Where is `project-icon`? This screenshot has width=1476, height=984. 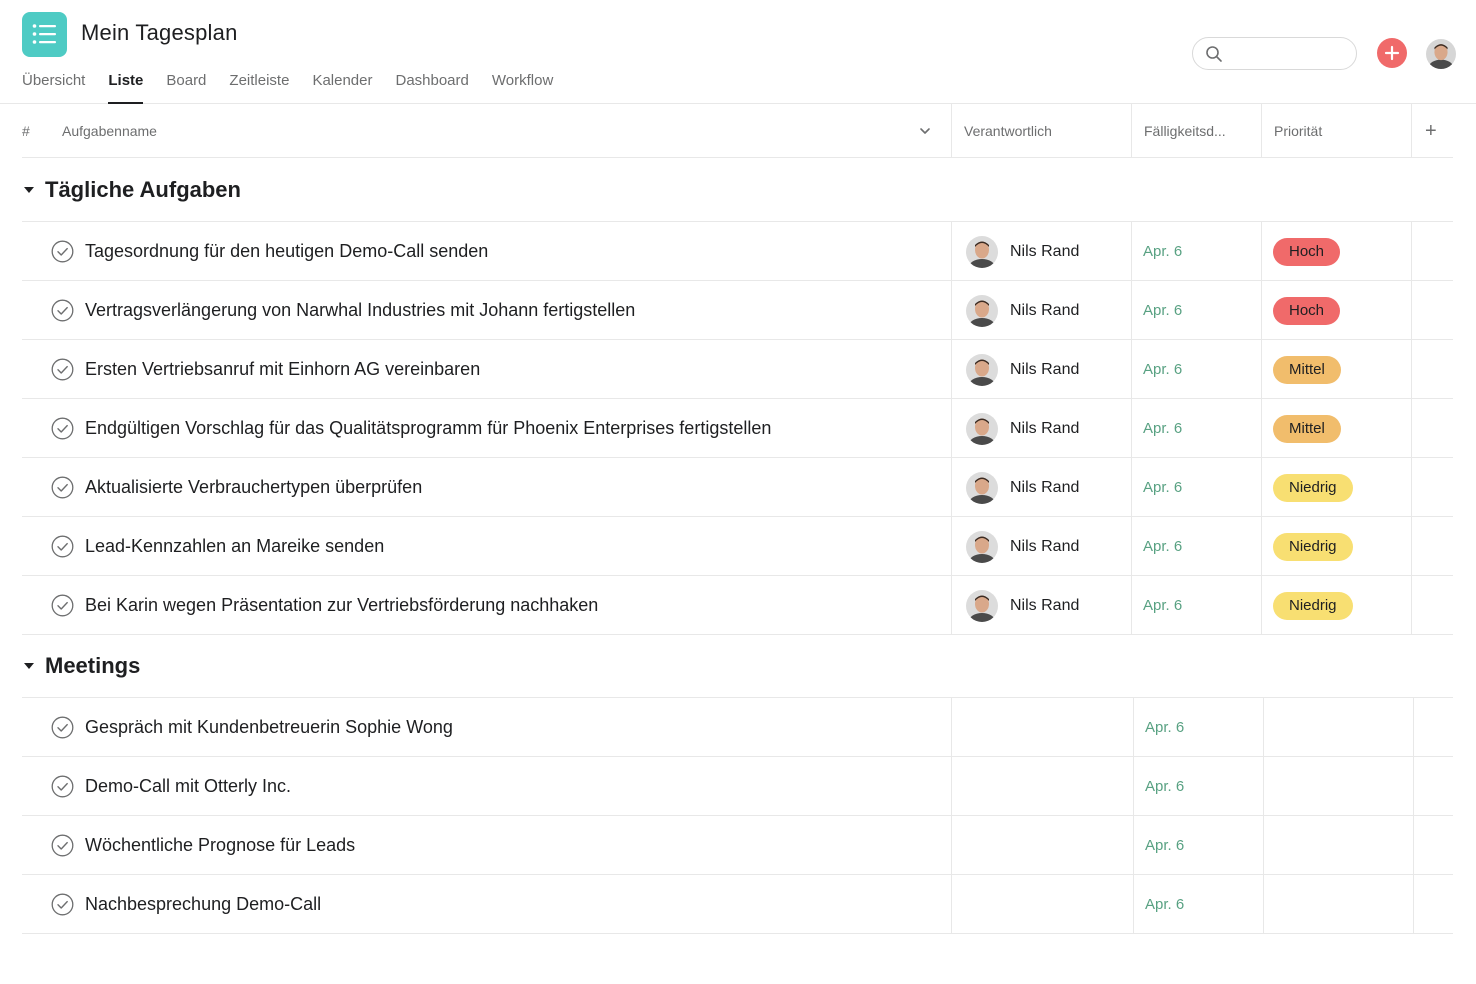
project-icon is located at coordinates (44, 34).